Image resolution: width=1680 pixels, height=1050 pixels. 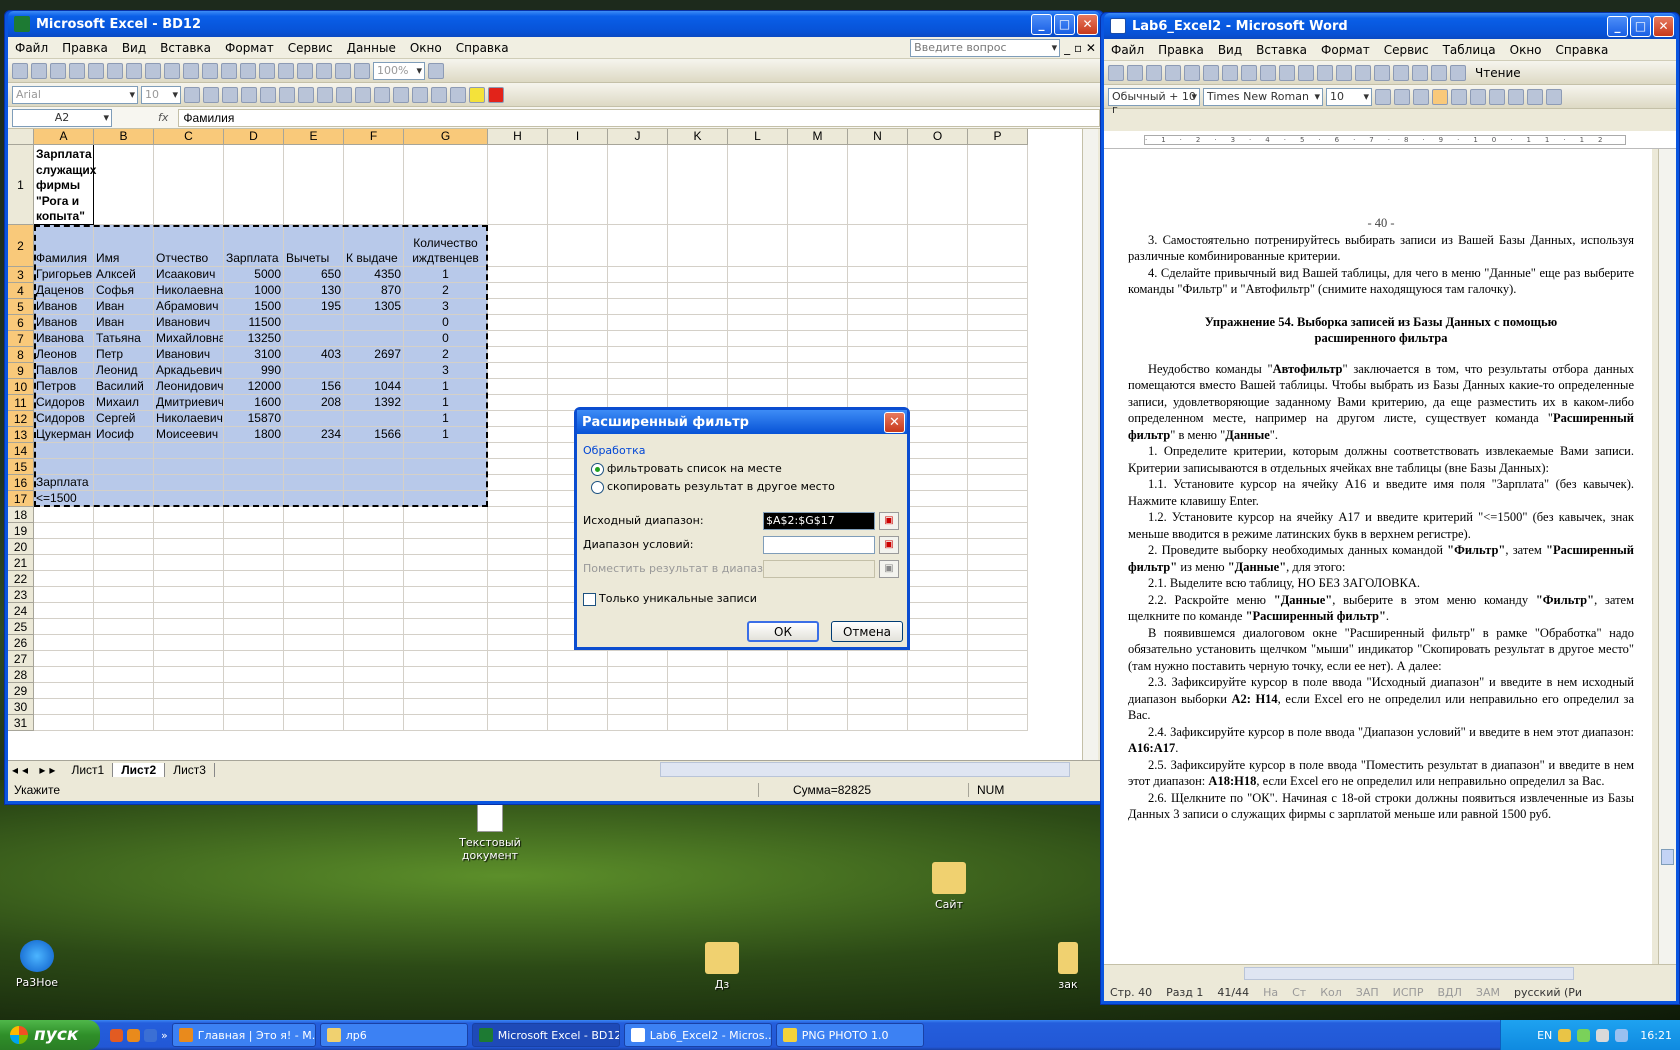 What do you see at coordinates (1287, 72) in the screenshot?
I see `cut-icon` at bounding box center [1287, 72].